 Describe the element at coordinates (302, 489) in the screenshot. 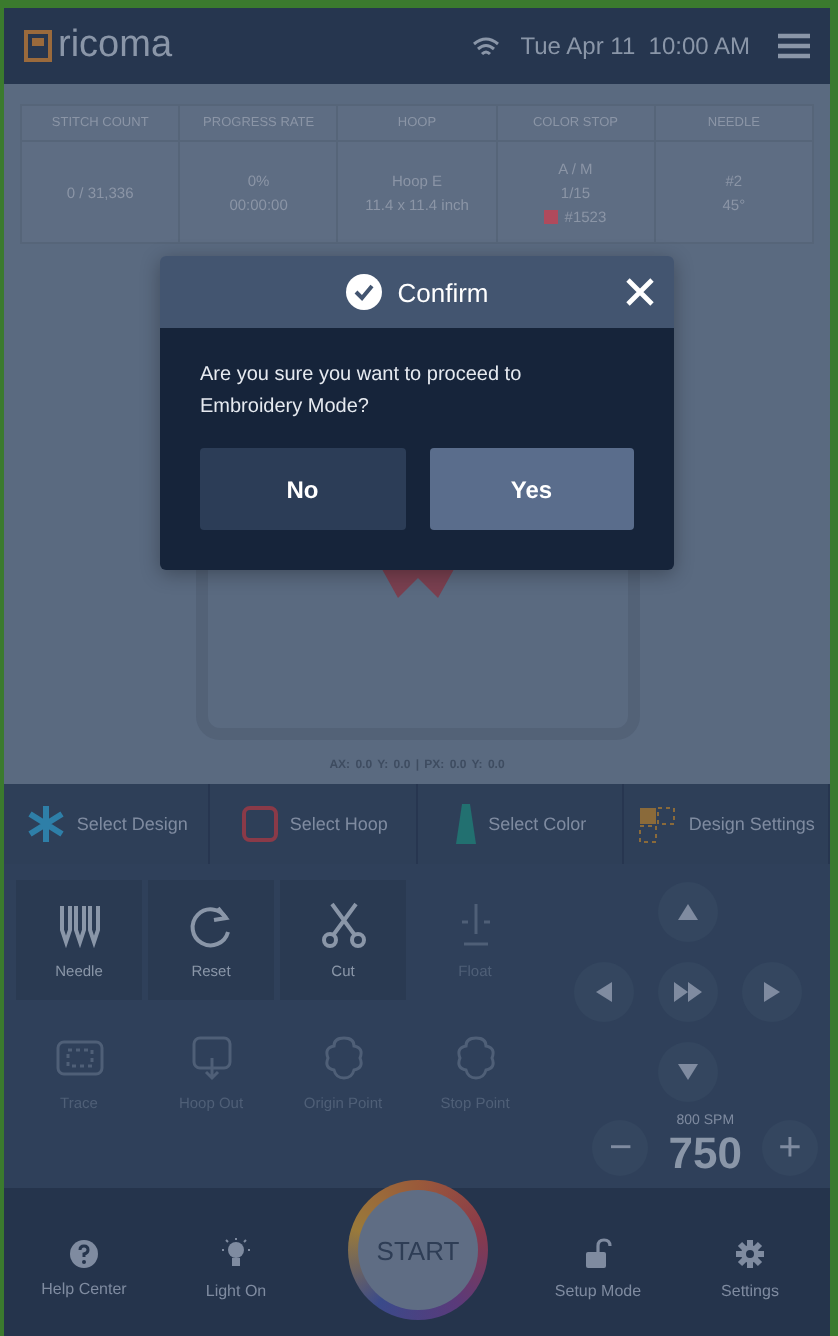

I see `dialog-button: No` at that location.